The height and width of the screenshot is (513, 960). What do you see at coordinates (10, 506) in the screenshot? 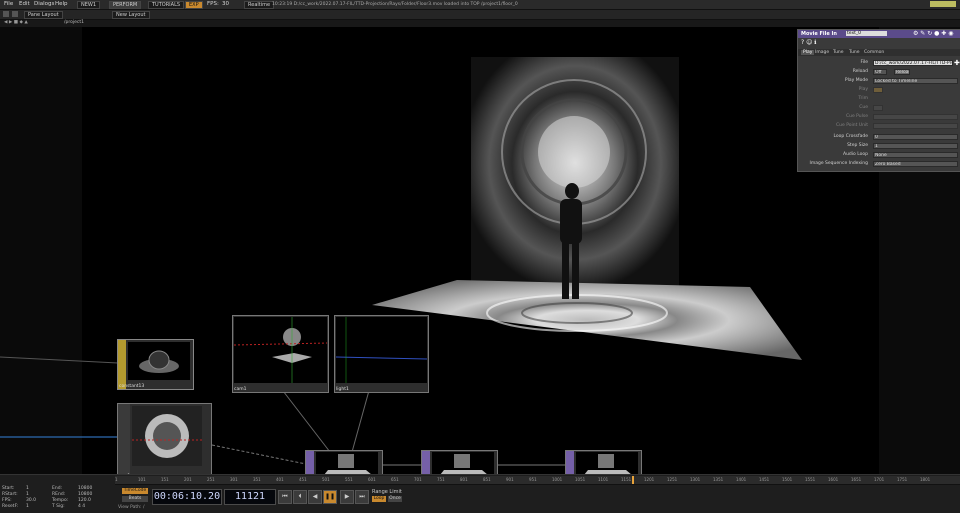
I see `resetf-label: ResetF:` at bounding box center [10, 506].